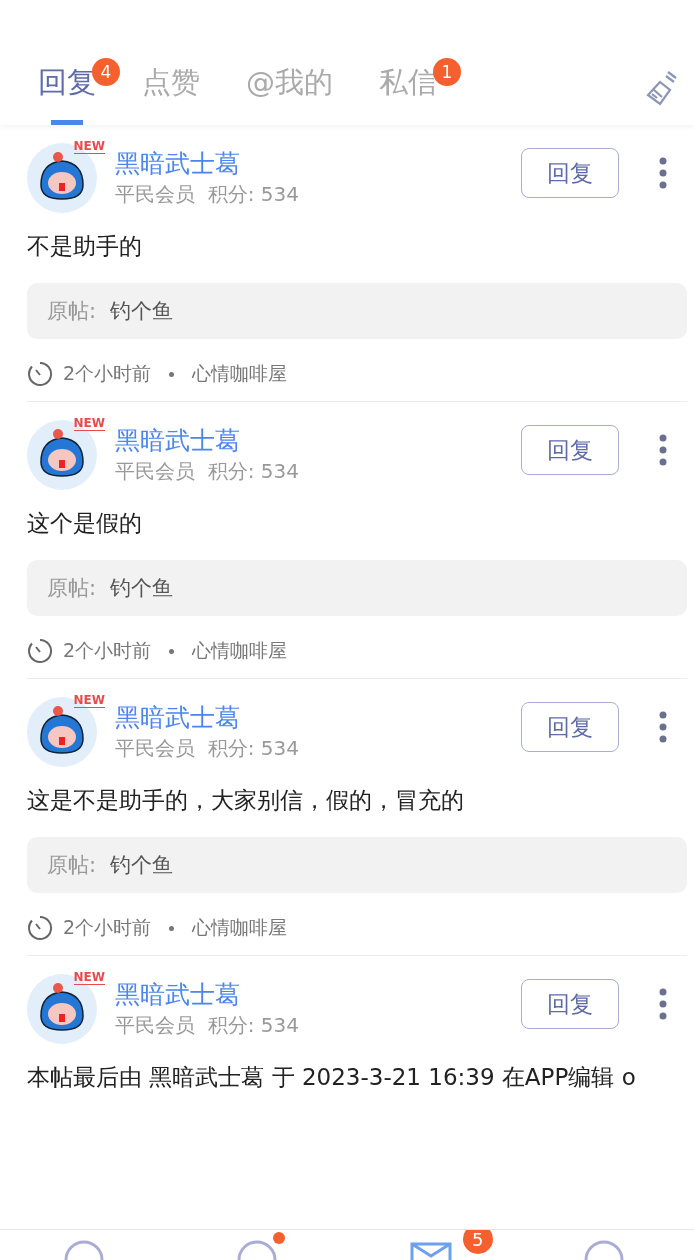  Describe the element at coordinates (246, 800) in the screenshot. I see `reply-text: 这是不是助手的，大家别信，假的，冒充的` at that location.